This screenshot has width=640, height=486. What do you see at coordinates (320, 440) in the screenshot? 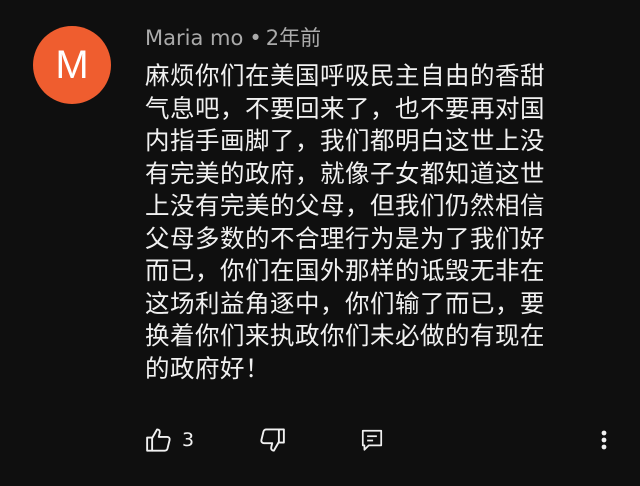
I see `comment-actions: 3` at bounding box center [320, 440].